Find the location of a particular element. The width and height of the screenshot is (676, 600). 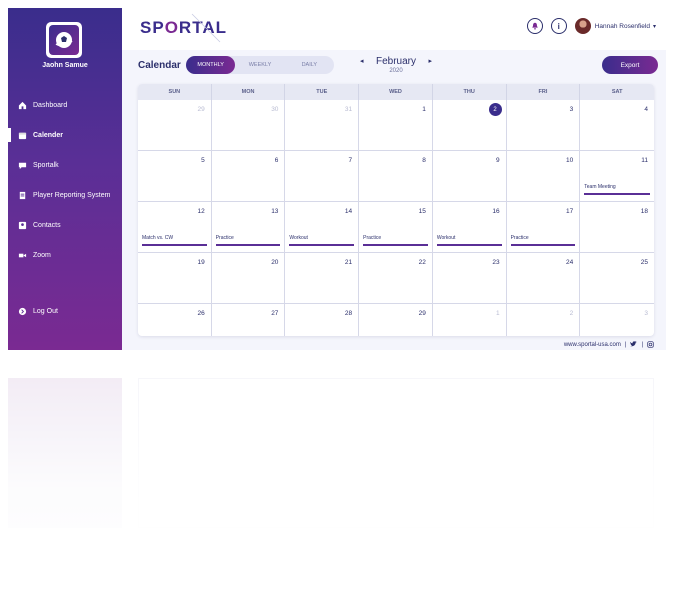

day-number: 17 is located at coordinates (570, 211).